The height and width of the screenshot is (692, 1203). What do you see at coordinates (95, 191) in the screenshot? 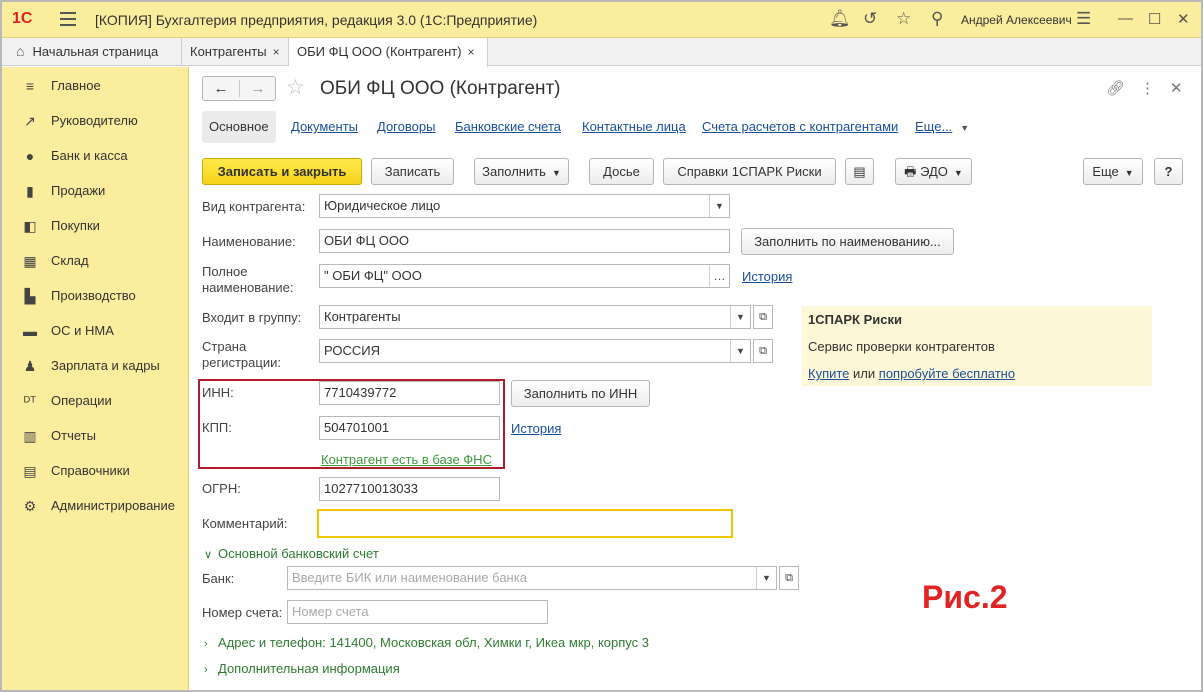
I see `sidebar-item-sales: ▮ Продажи` at bounding box center [95, 191].